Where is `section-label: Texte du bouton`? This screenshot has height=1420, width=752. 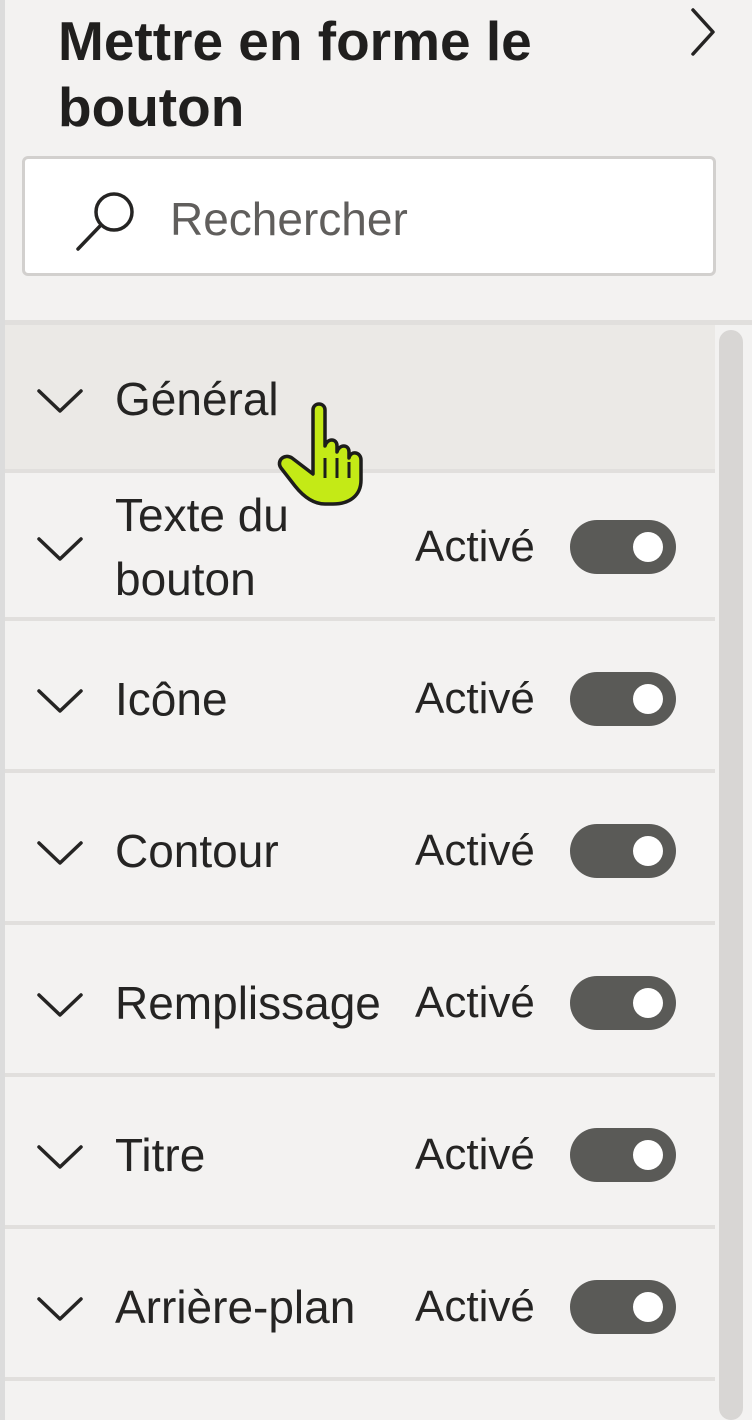
section-label: Texte du bouton is located at coordinates (202, 547).